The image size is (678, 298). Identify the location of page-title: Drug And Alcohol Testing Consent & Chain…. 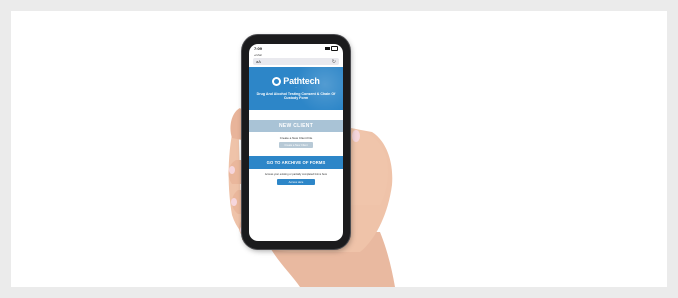
(296, 96).